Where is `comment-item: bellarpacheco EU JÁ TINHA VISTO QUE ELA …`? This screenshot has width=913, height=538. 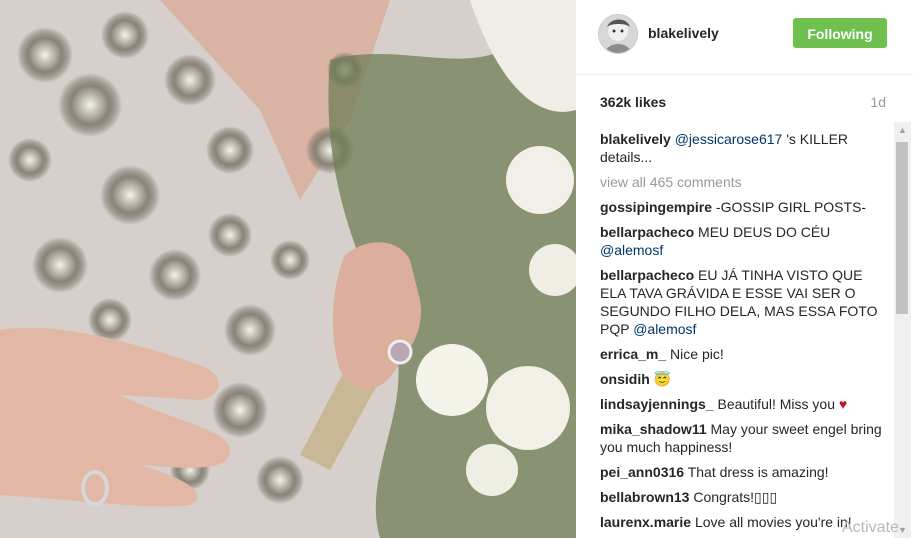
comment-item: bellarpacheco EU JÁ TINHA VISTO QUE ELA … is located at coordinates (744, 302).